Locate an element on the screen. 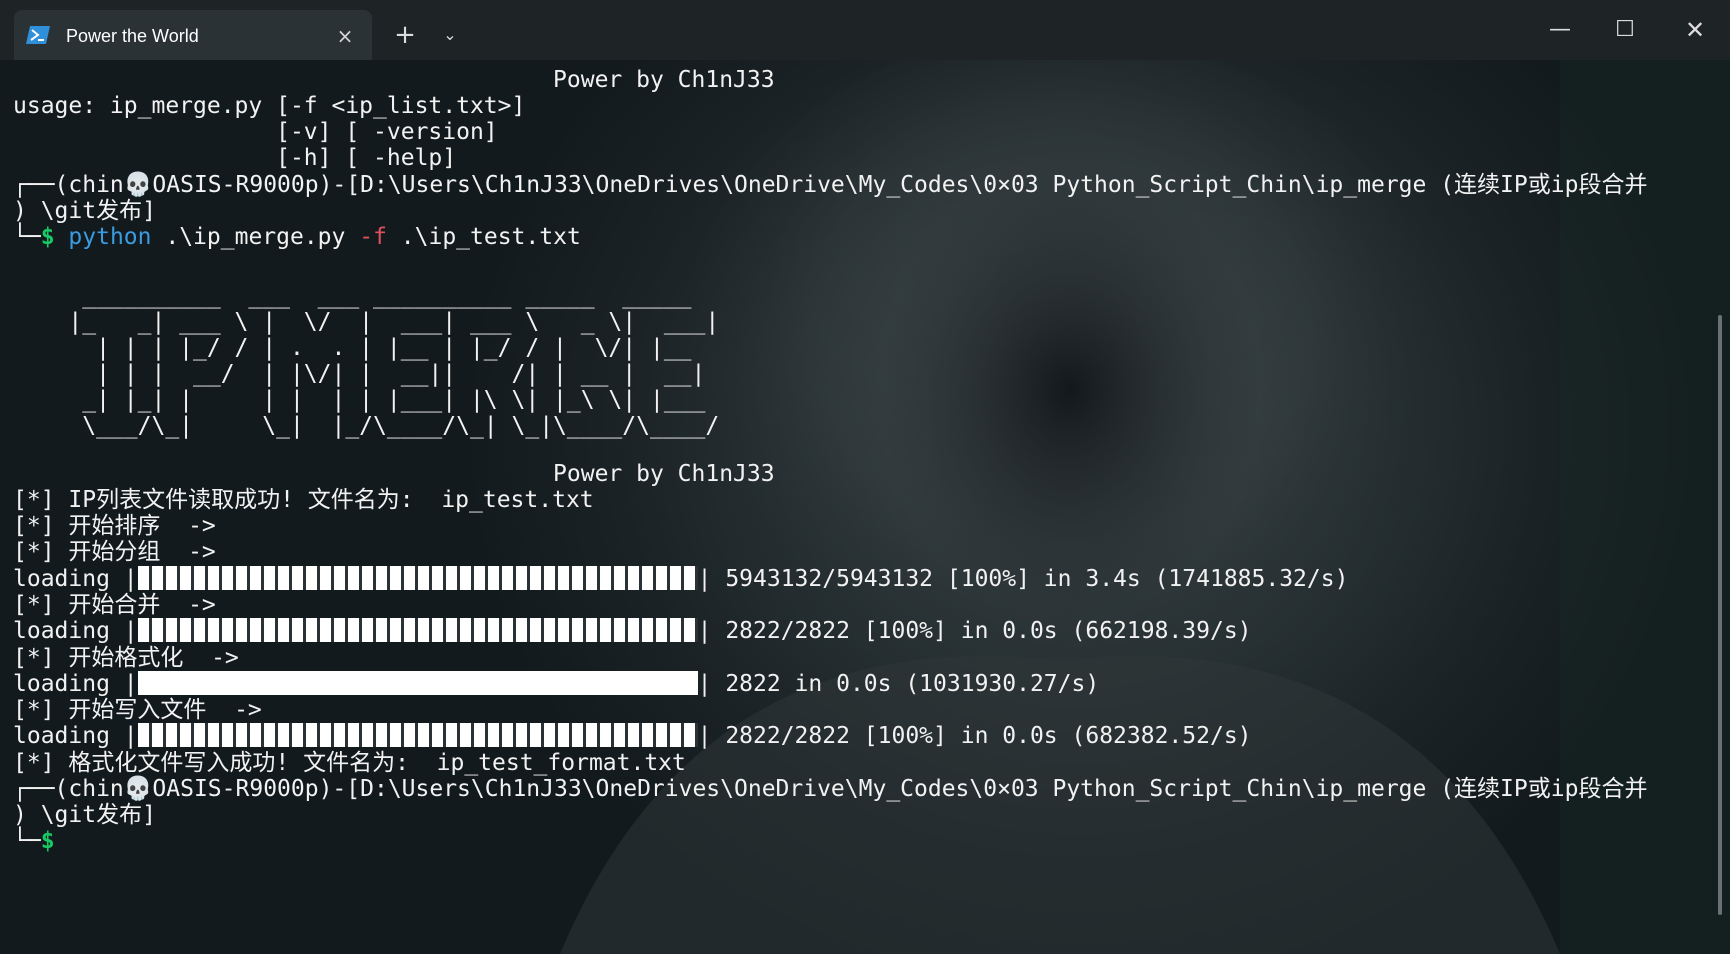 The height and width of the screenshot is (954, 1730). ascii-art-line-4: | | | __/ | |\/| | __|| /| | __ | __| is located at coordinates (359, 374).